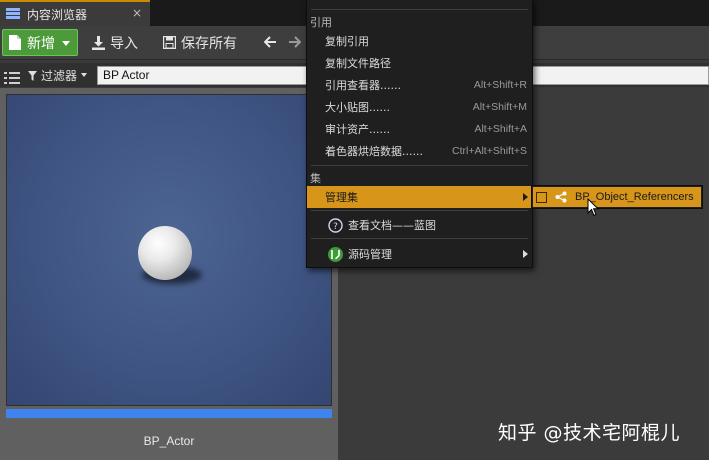  I want to click on menu-item-shader-cook-stats: 着色器烘焙数据...... Ctrl+Alt+Shift+S, so click(419, 151).